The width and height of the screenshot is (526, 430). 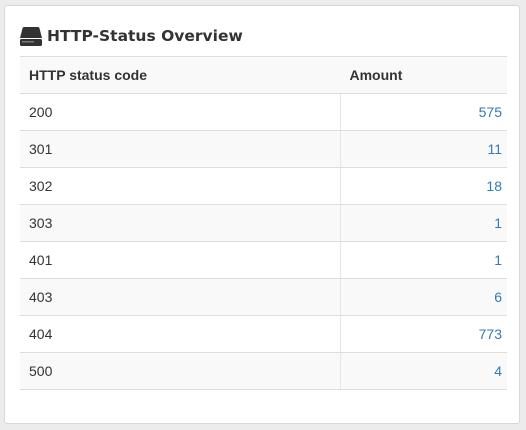 What do you see at coordinates (423, 112) in the screenshot?
I see `amount-link: 575` at bounding box center [423, 112].